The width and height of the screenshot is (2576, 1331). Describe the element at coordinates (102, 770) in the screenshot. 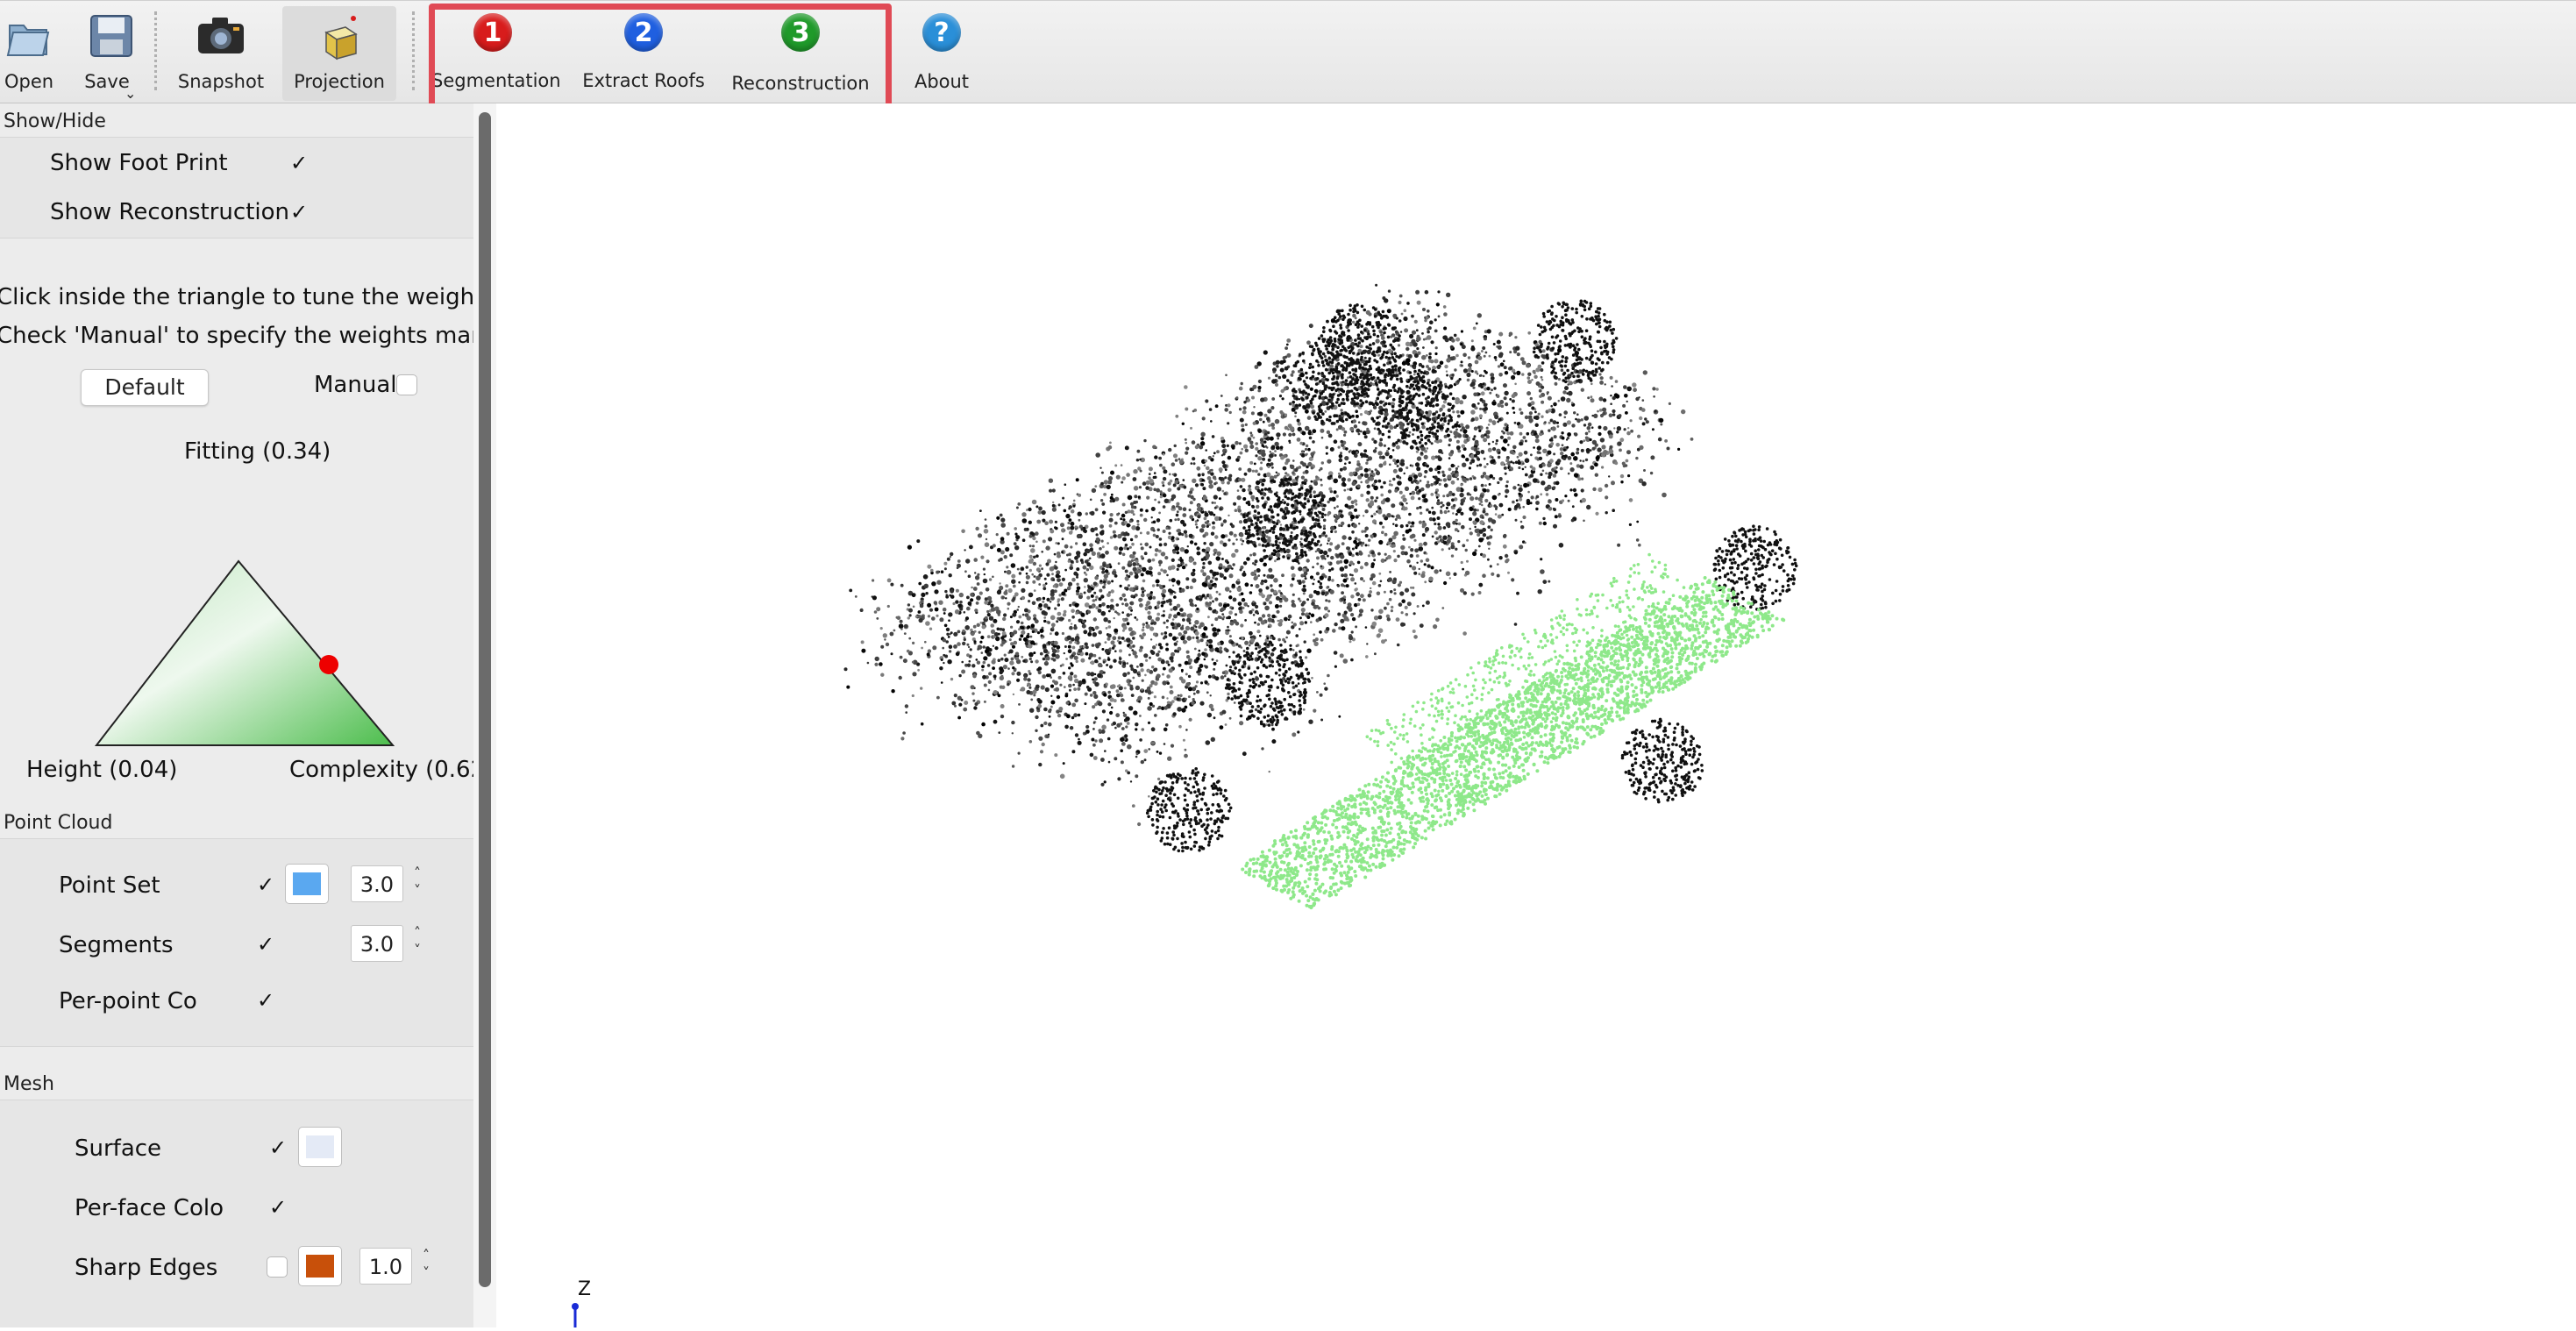

I see `height-weight-label: Height (0.04)` at that location.